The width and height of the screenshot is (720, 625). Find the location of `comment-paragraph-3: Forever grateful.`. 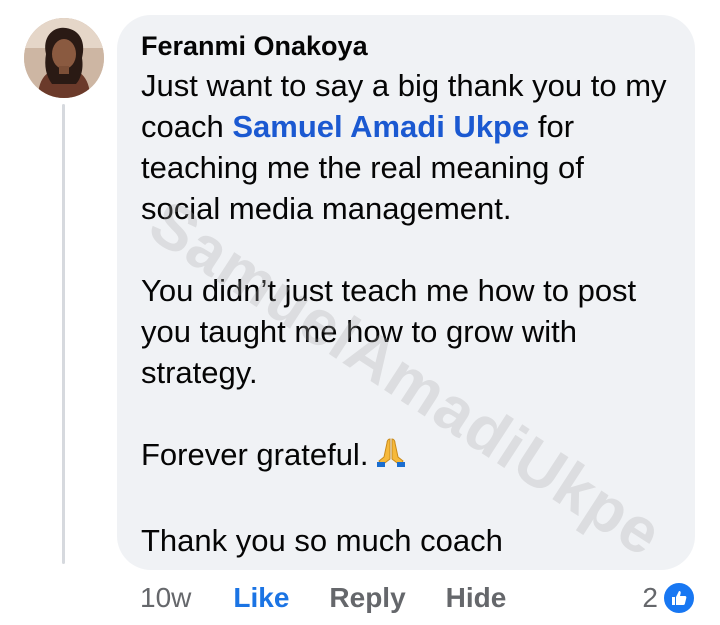

comment-paragraph-3: Forever grateful. is located at coordinates (406, 456).